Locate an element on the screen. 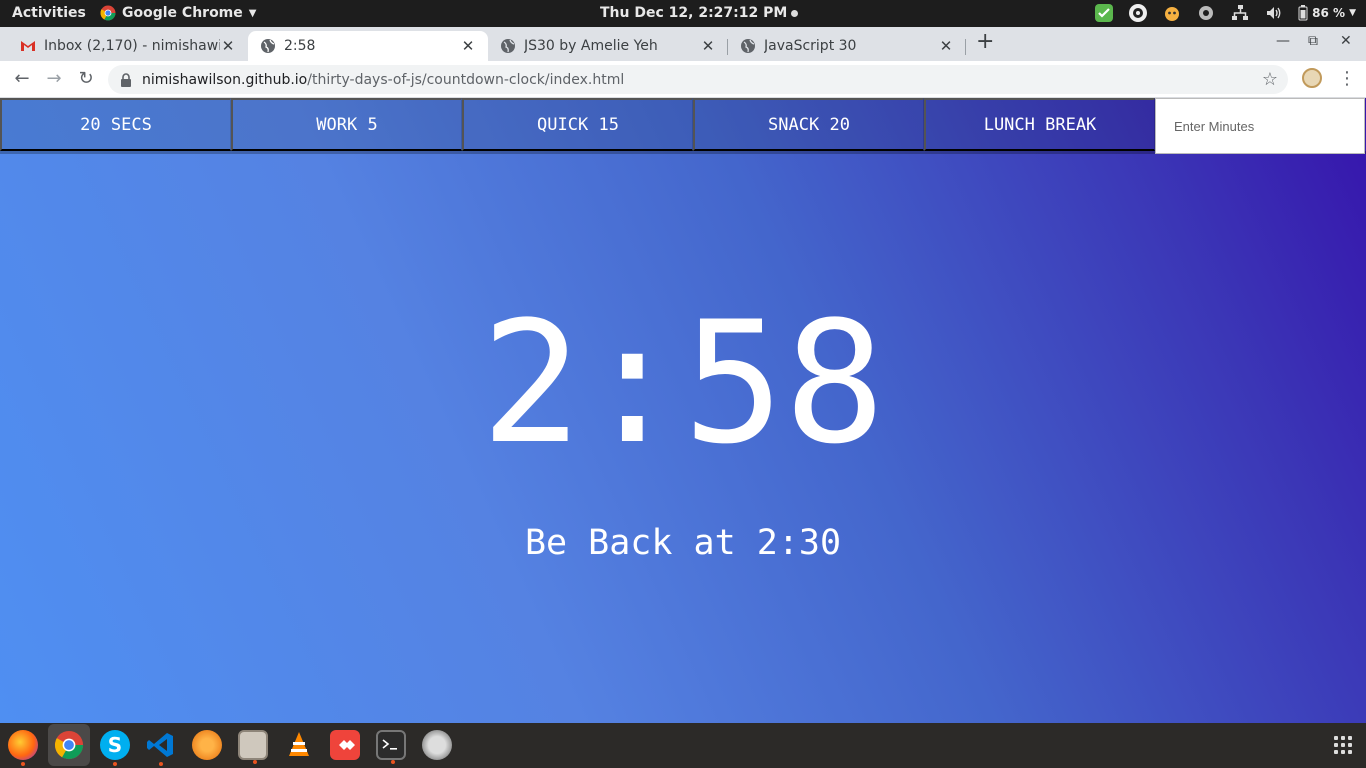  battery-icon is located at coordinates (1303, 13).